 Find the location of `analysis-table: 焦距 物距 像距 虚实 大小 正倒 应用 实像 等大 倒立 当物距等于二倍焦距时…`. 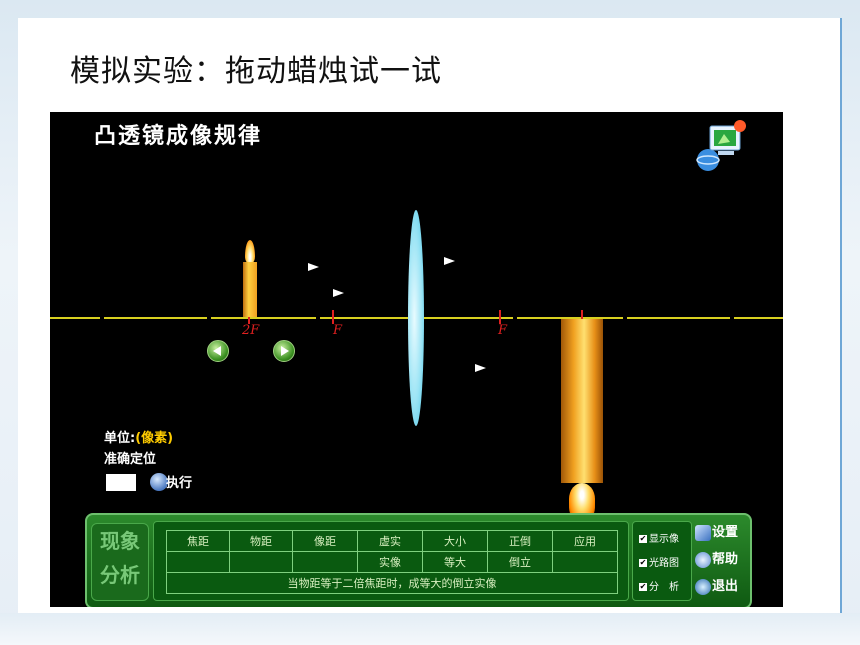

analysis-table: 焦距 物距 像距 虚实 大小 正倒 应用 实像 等大 倒立 当物距等于二倍焦距时… is located at coordinates (392, 562).